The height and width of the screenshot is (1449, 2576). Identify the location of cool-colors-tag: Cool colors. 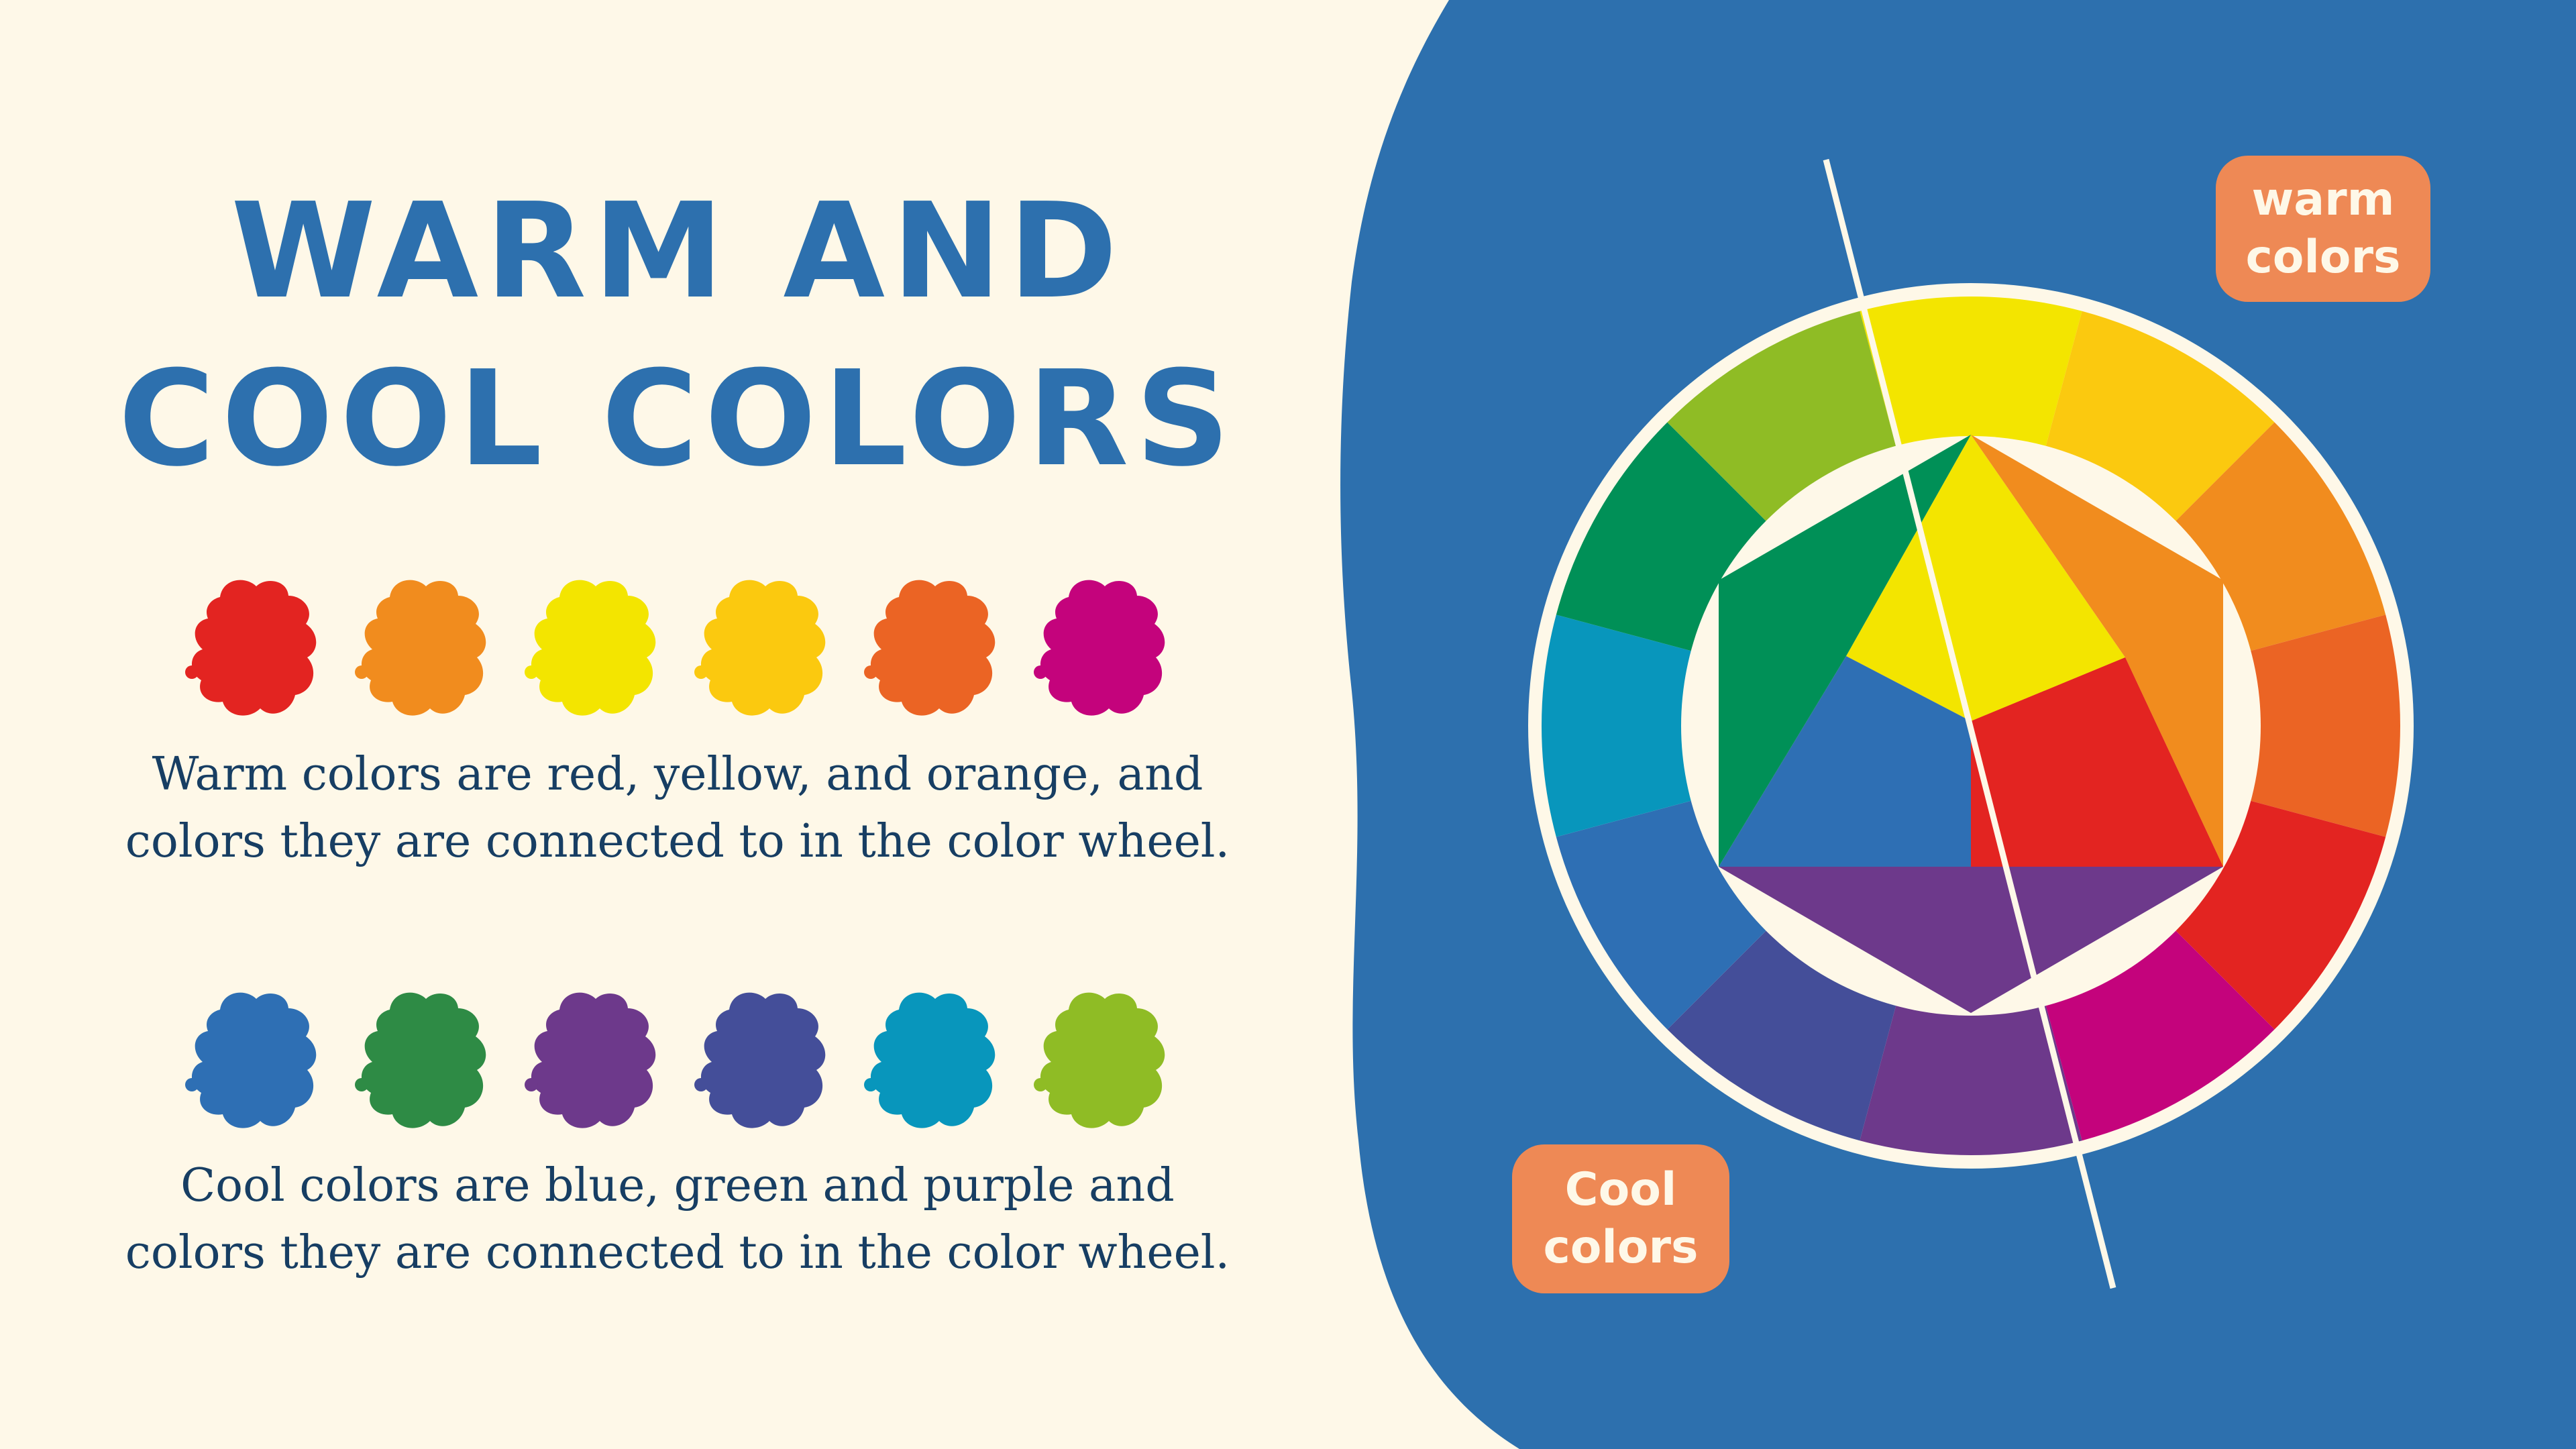
(1620, 1218).